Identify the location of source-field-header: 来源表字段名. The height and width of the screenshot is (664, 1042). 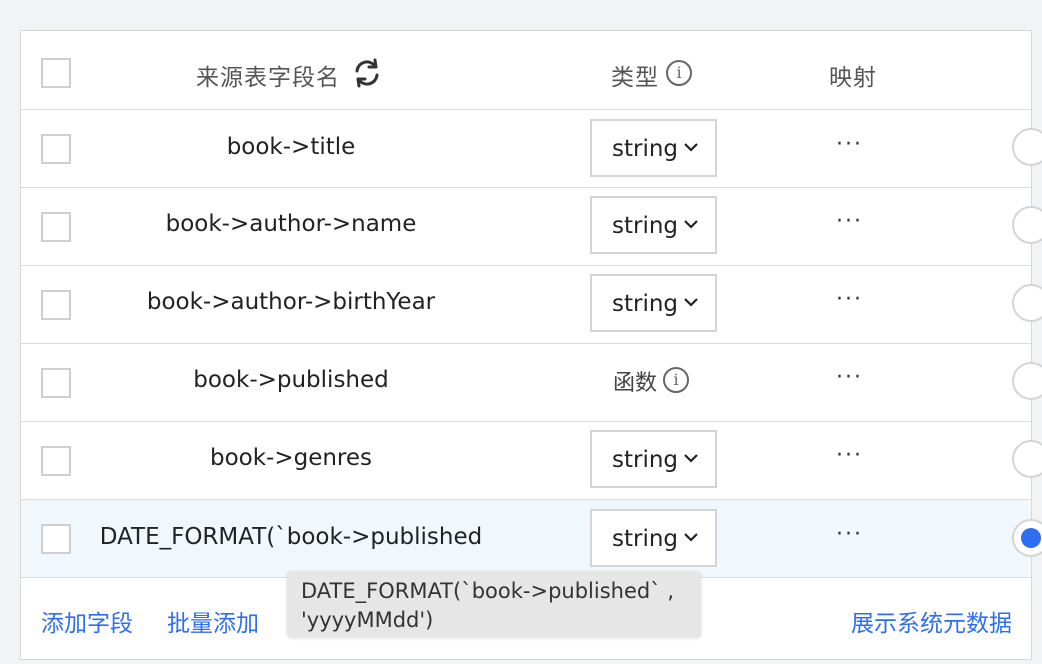
(268, 78).